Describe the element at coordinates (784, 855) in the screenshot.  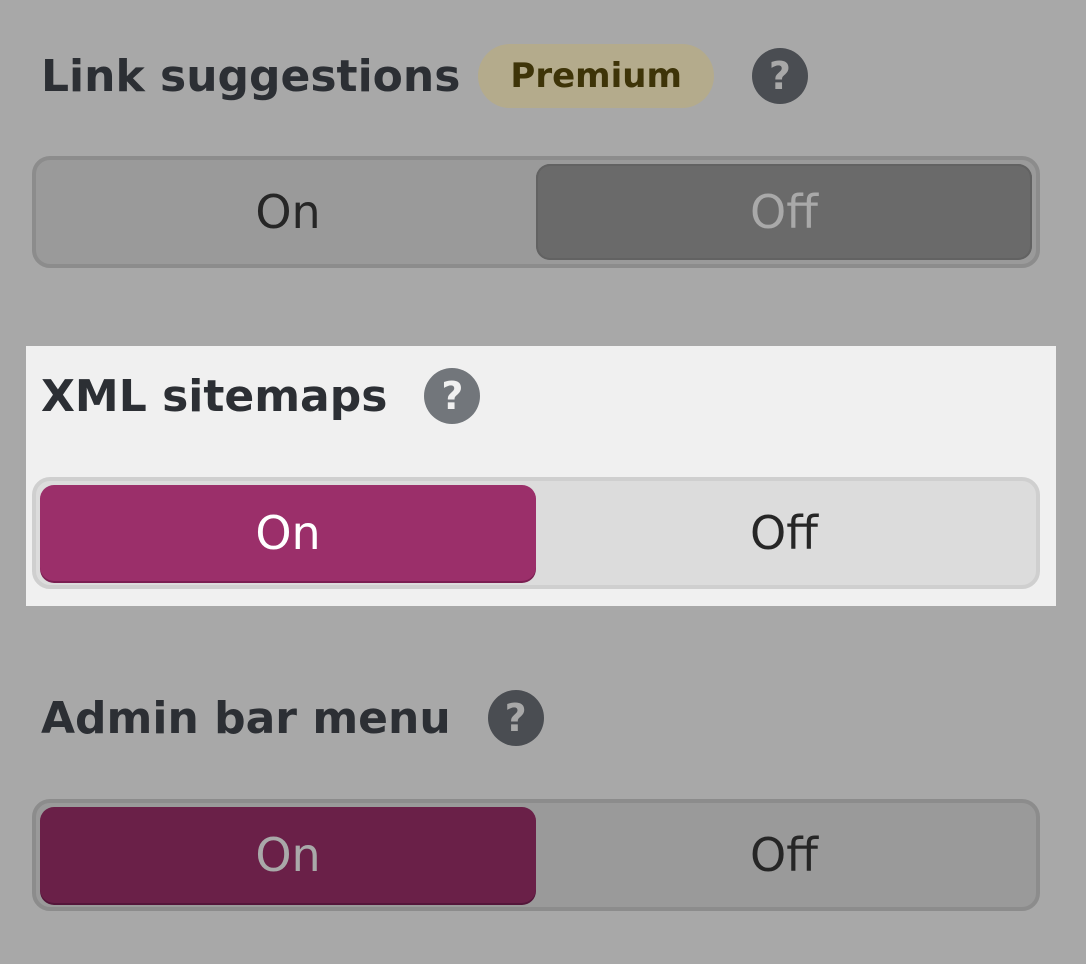
I see `admin-bar-menu-off-button: Off` at that location.